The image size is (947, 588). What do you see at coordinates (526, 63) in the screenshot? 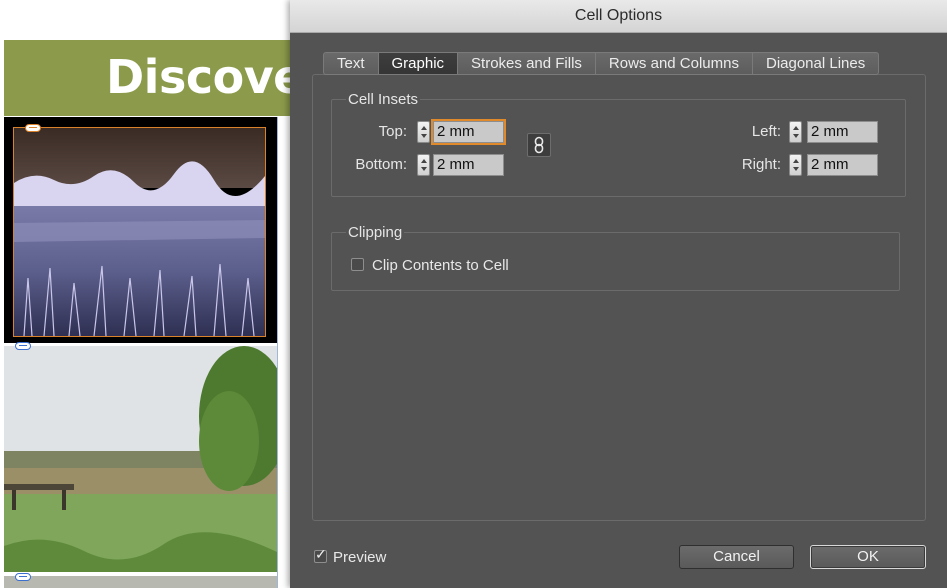
I see `tab-strokes-and-fills: Strokes and Fills` at bounding box center [526, 63].